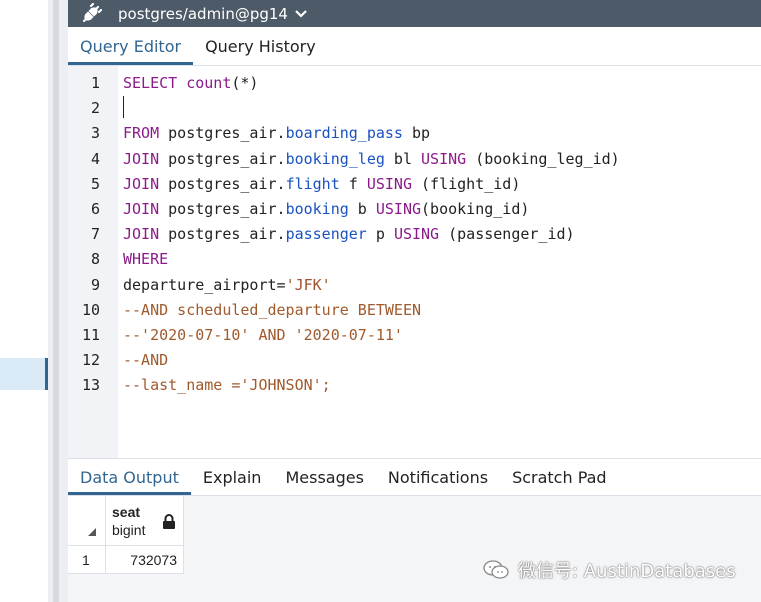  I want to click on line-number: 11, so click(90, 335).